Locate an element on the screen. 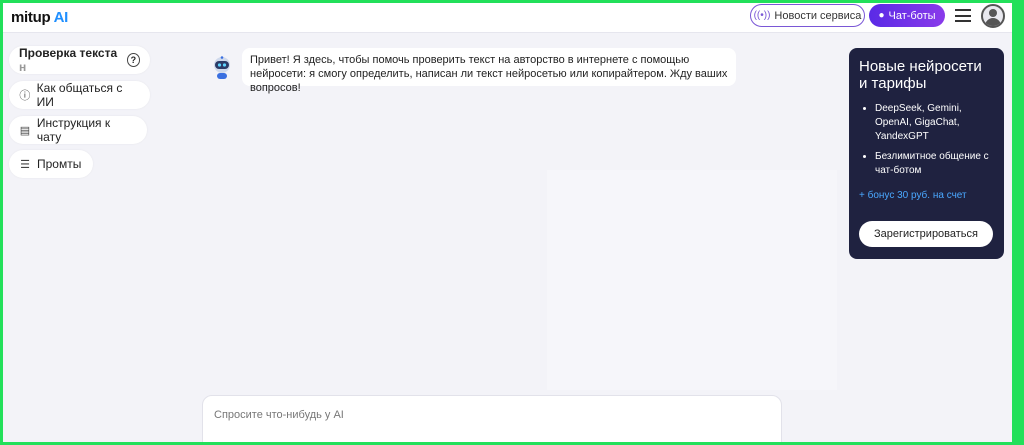  sidebar-item-label: Промты is located at coordinates (59, 164).